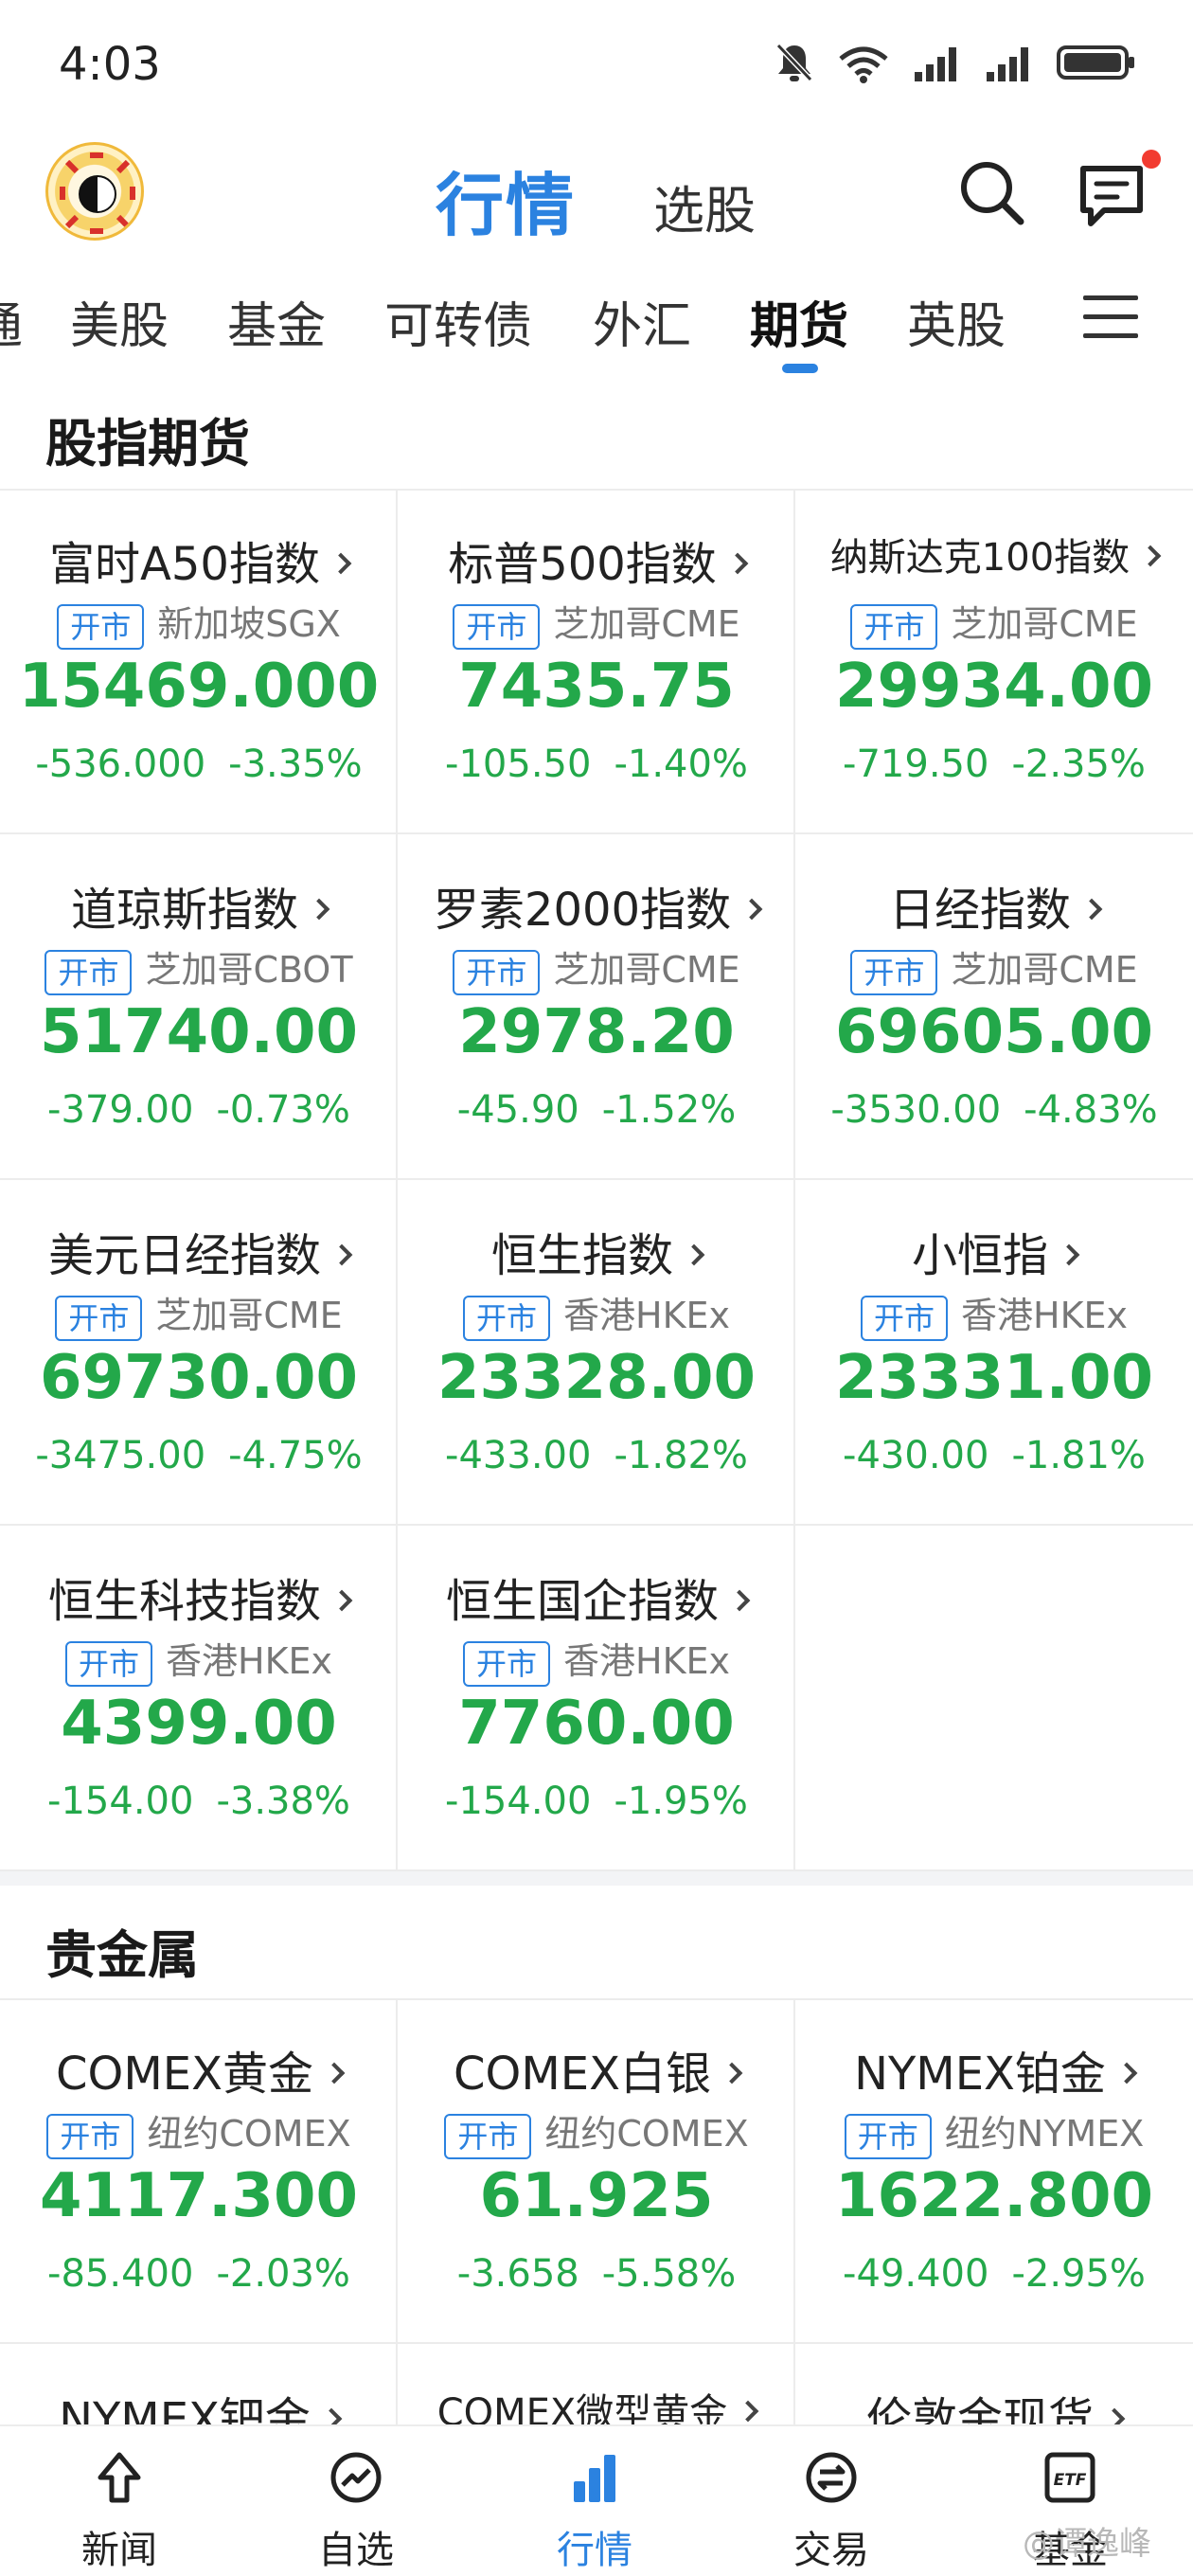 The image size is (1193, 2576). Describe the element at coordinates (994, 2196) in the screenshot. I see `quote-price: 1622.800` at that location.